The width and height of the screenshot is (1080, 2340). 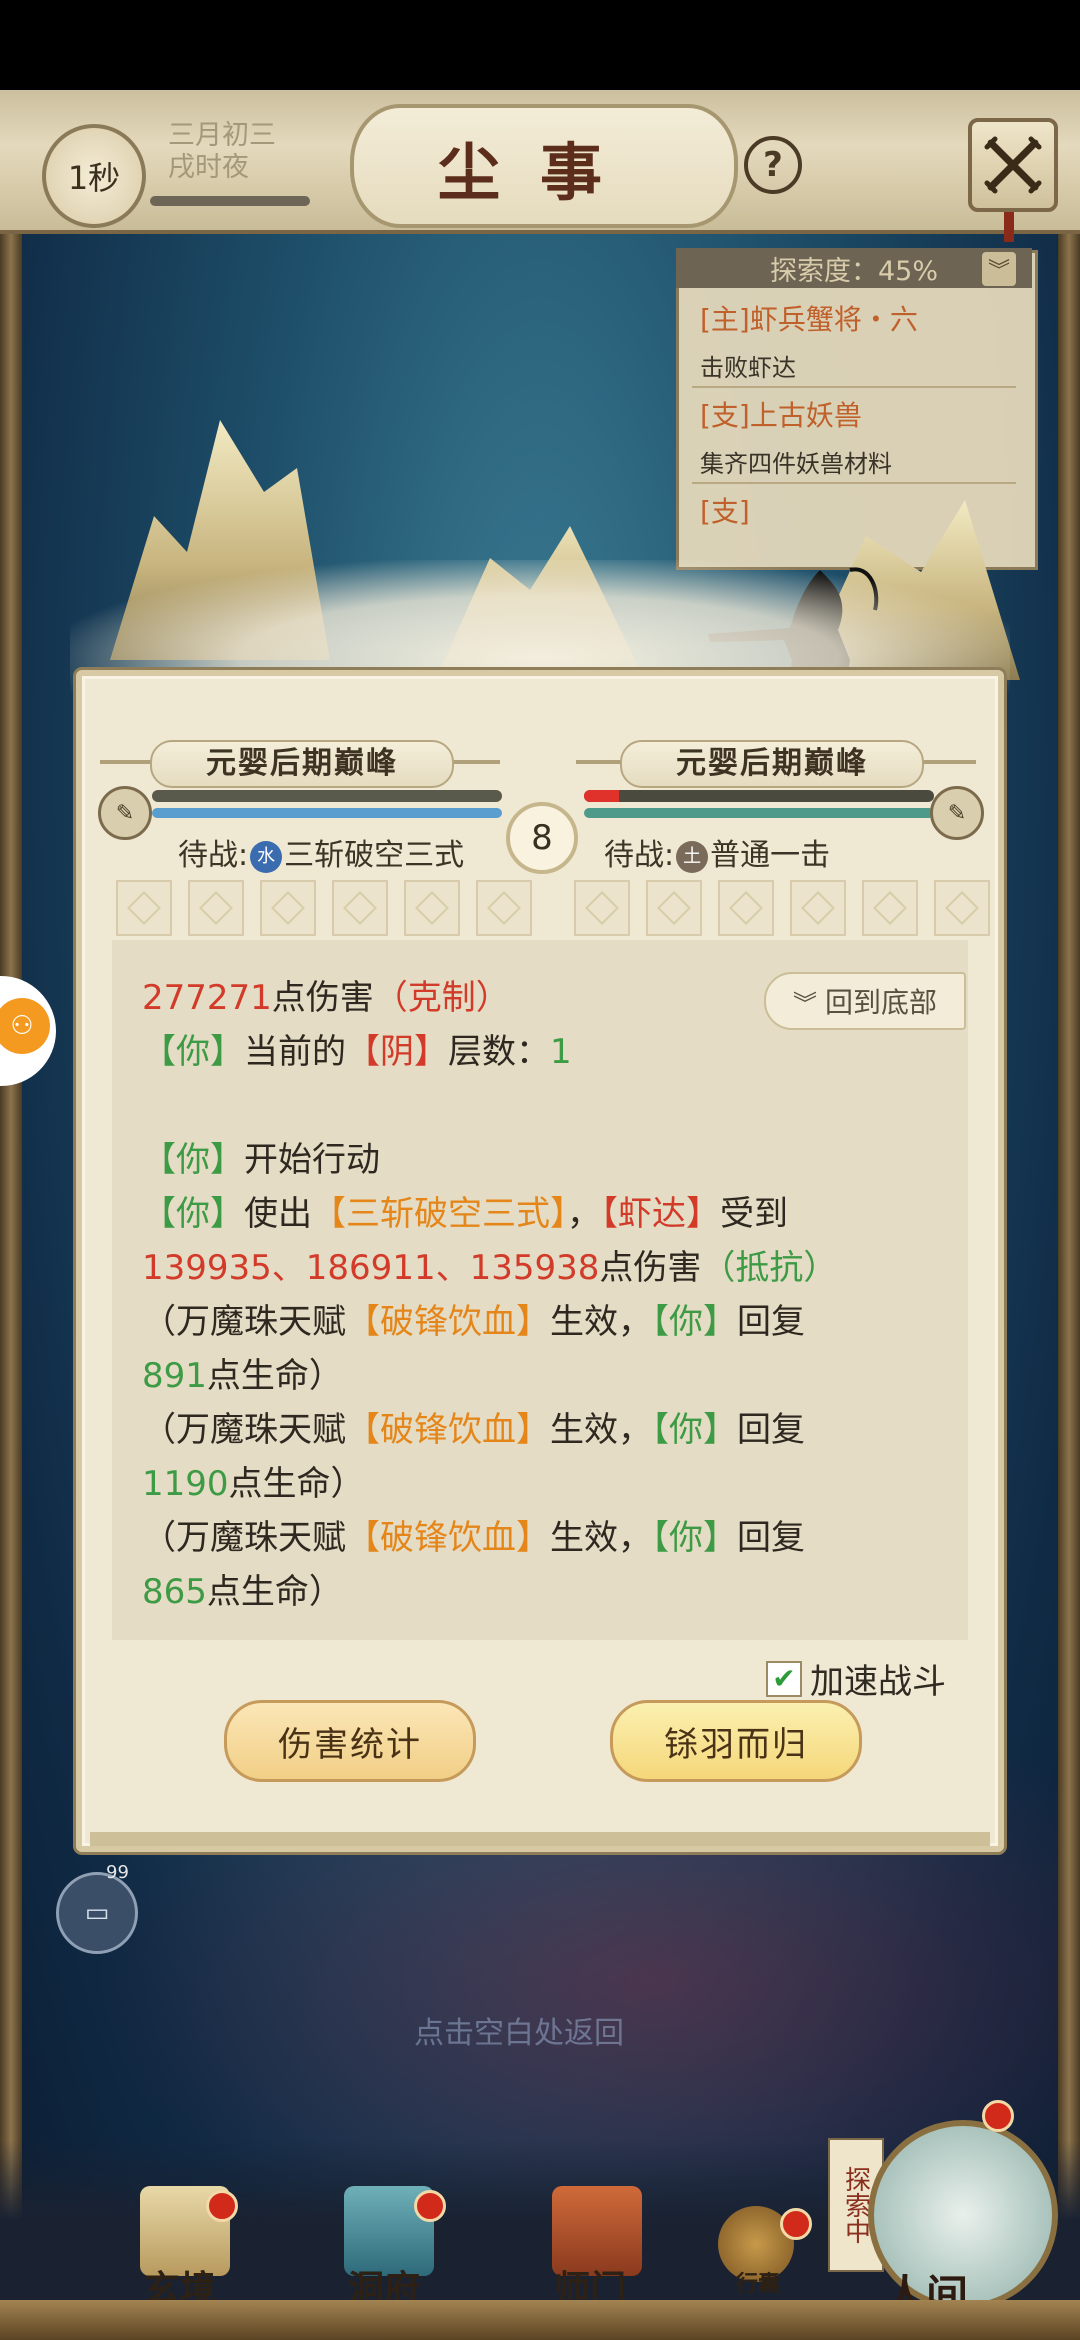 What do you see at coordinates (759, 796) in the screenshot?
I see `enemy-hp-bar` at bounding box center [759, 796].